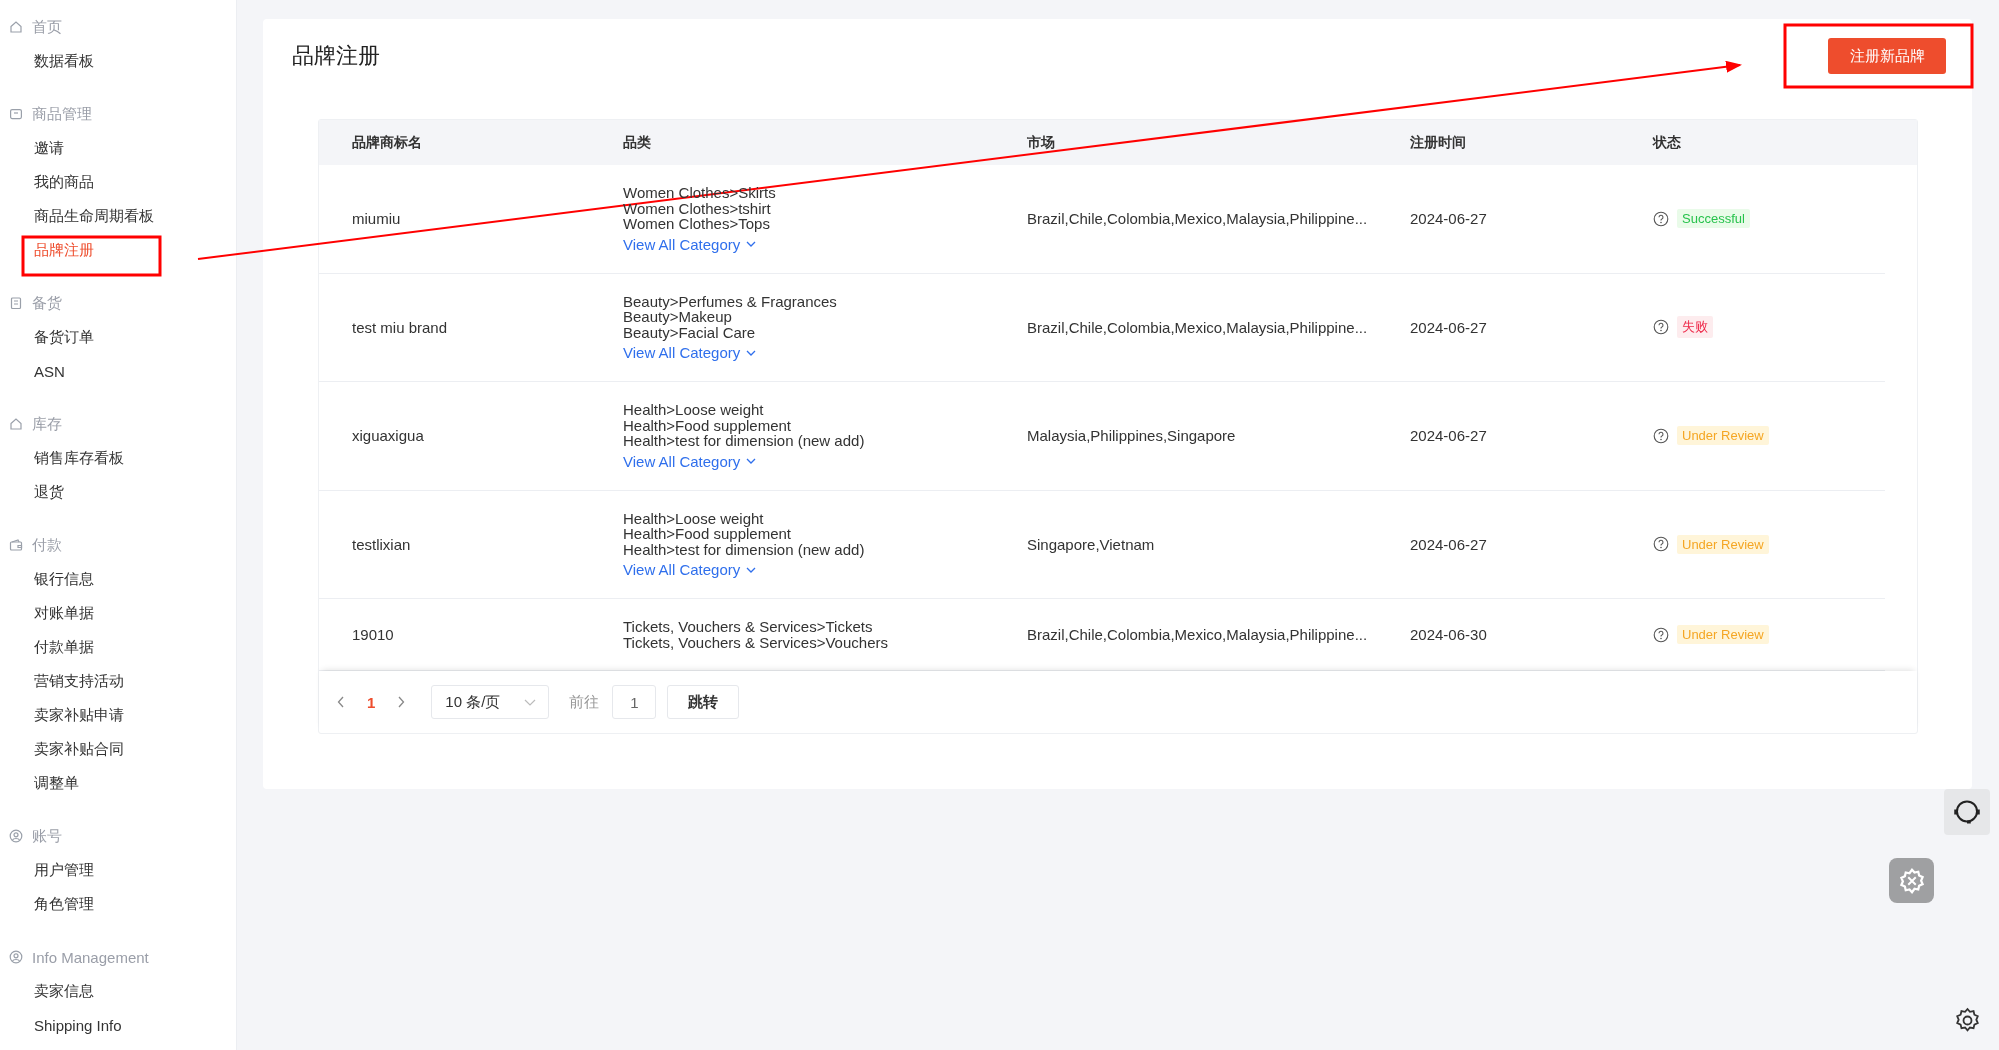 The width and height of the screenshot is (1999, 1050). What do you see at coordinates (47, 303) in the screenshot?
I see `sidebar-group-title: 备货` at bounding box center [47, 303].